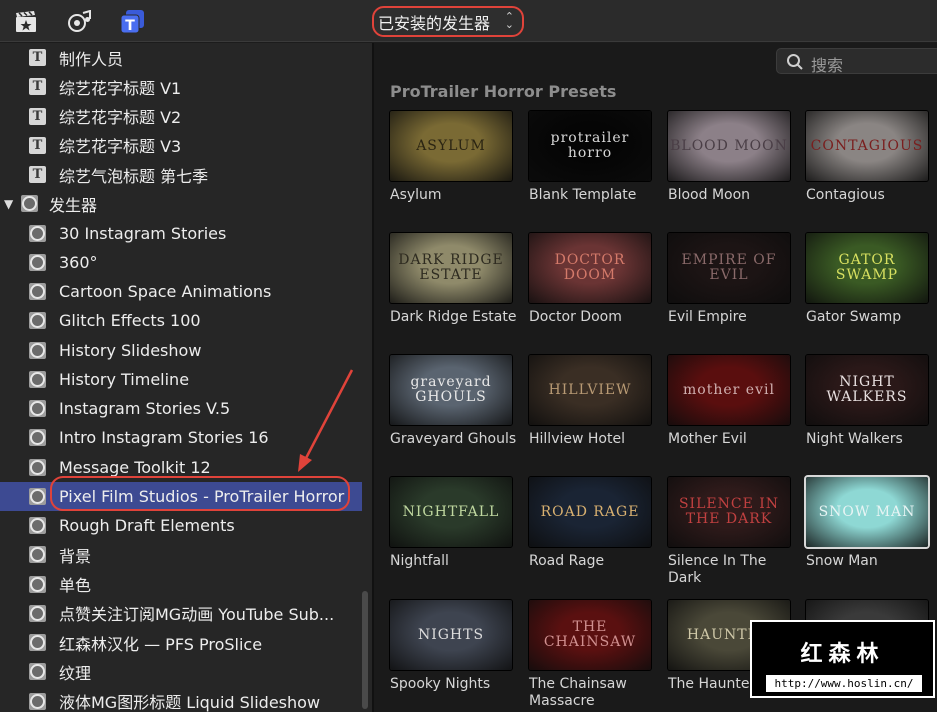  I want to click on sidebar-item: 综艺气泡标题 第七季, so click(181, 174).